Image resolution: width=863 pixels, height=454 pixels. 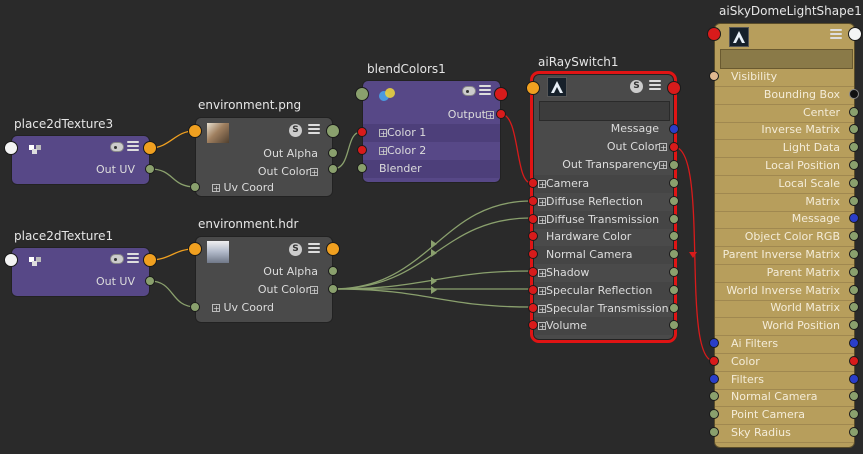 What do you see at coordinates (362, 168) in the screenshot?
I see `port-blend-blender` at bounding box center [362, 168].